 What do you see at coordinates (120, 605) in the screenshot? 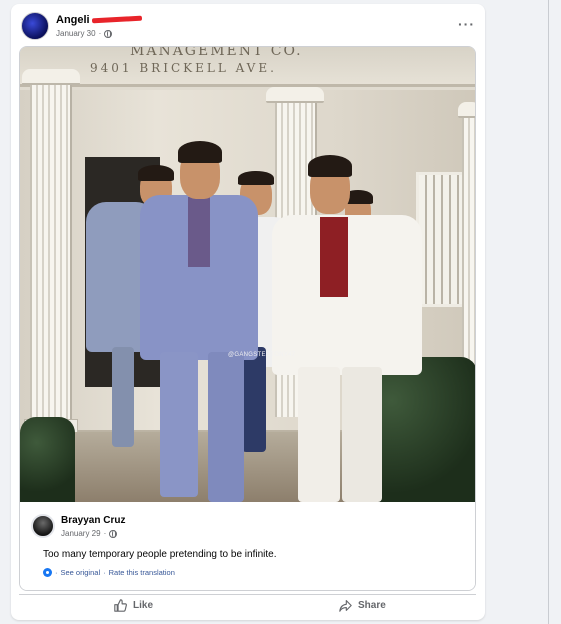
I see `thumbs-up-icon` at bounding box center [120, 605].